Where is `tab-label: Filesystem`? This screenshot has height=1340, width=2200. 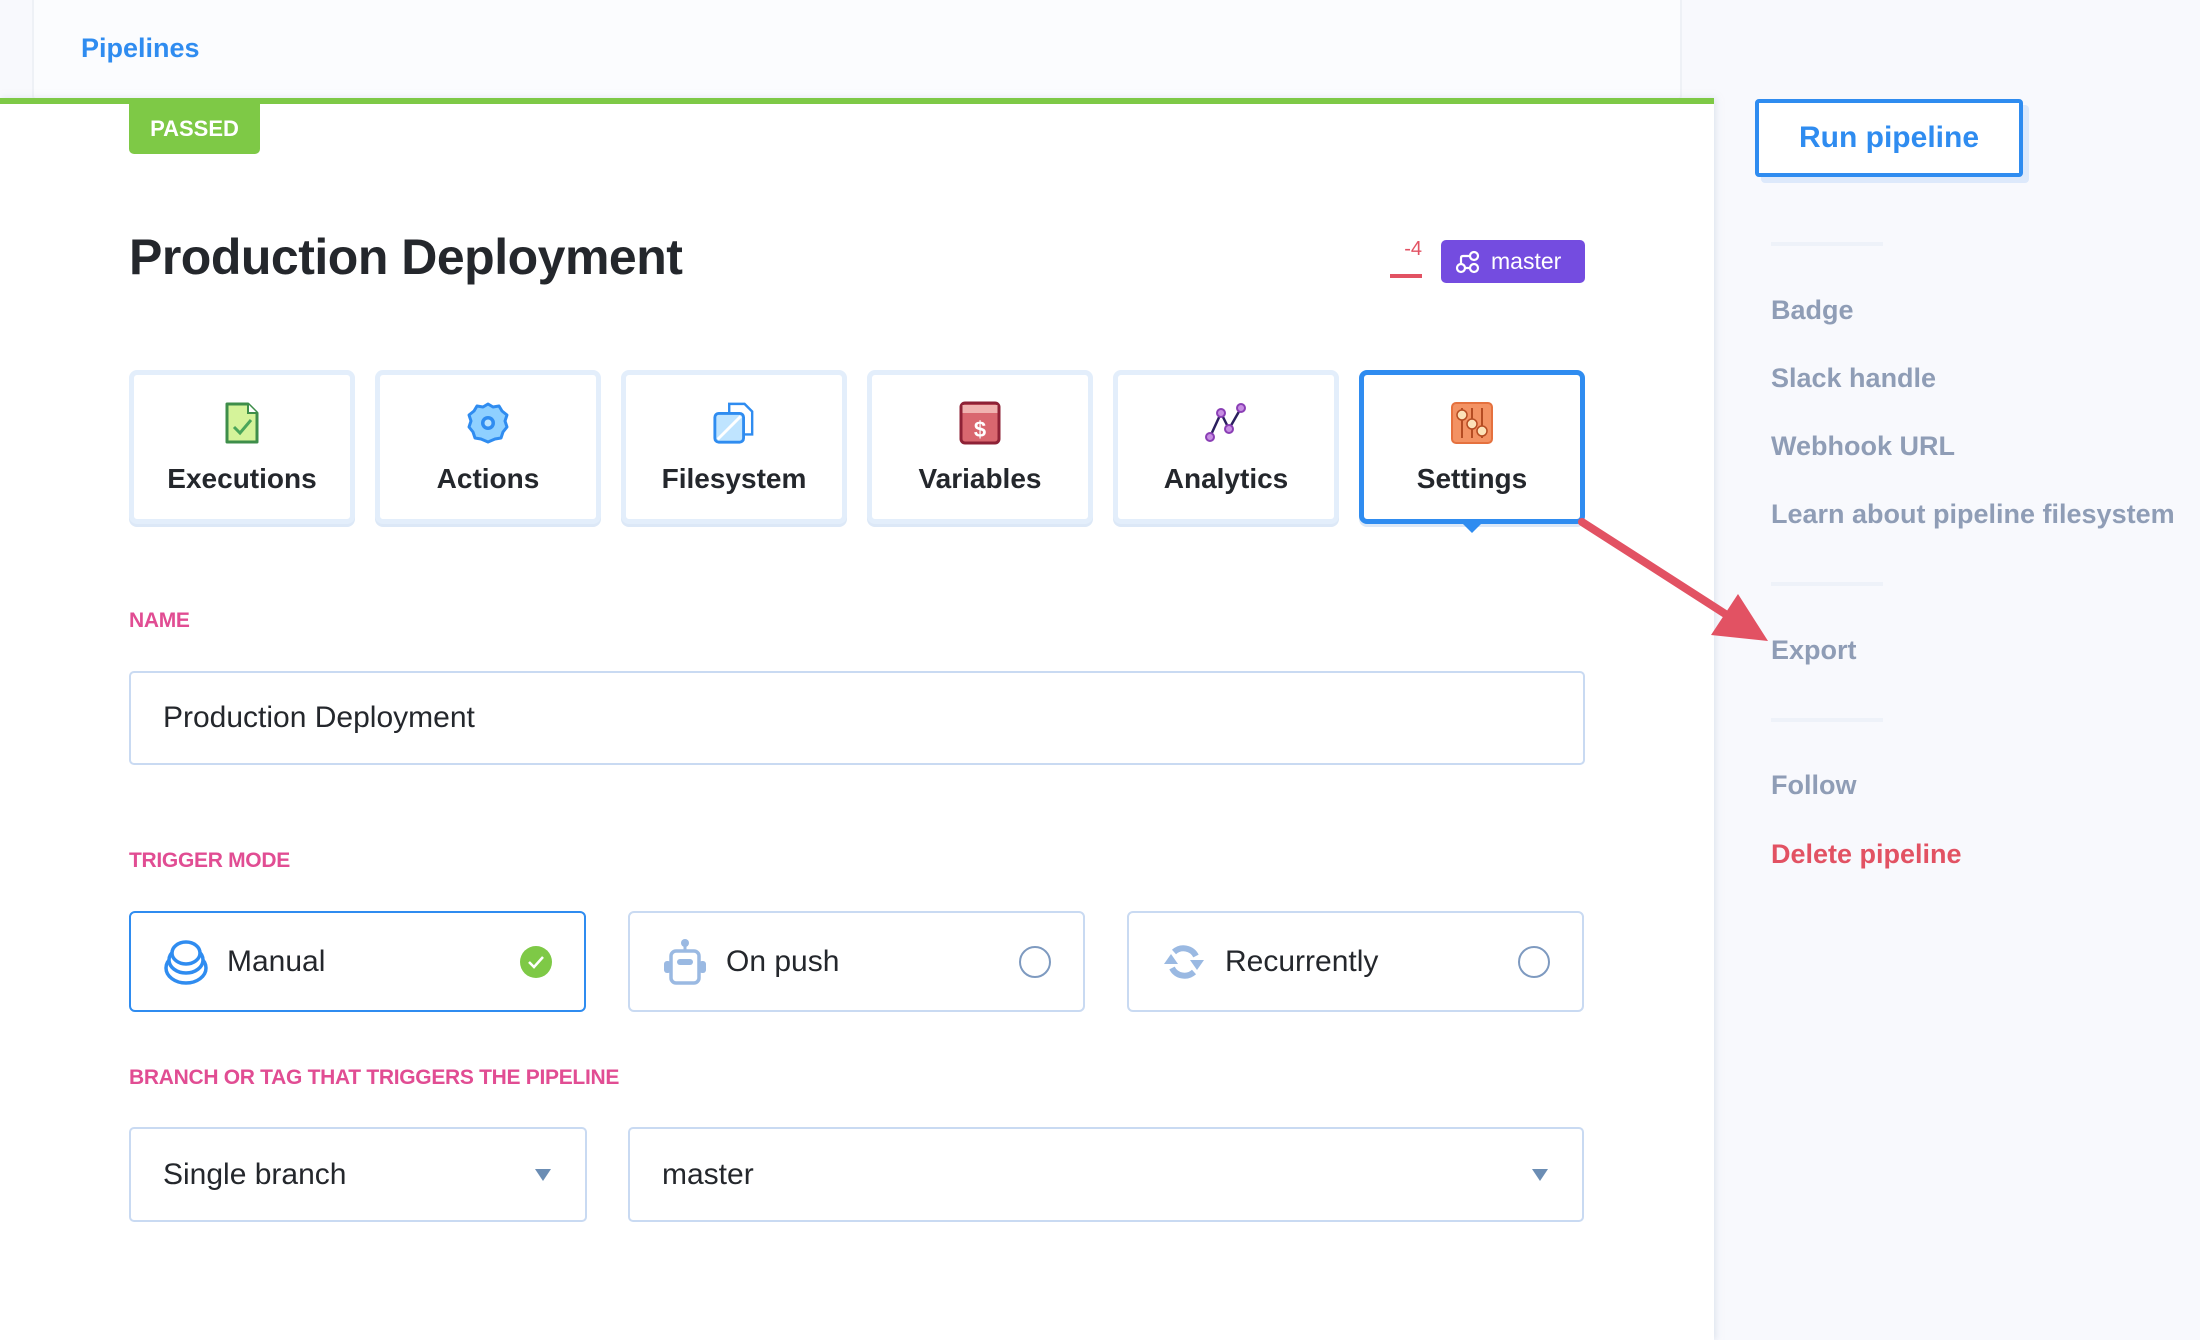 tab-label: Filesystem is located at coordinates (734, 478).